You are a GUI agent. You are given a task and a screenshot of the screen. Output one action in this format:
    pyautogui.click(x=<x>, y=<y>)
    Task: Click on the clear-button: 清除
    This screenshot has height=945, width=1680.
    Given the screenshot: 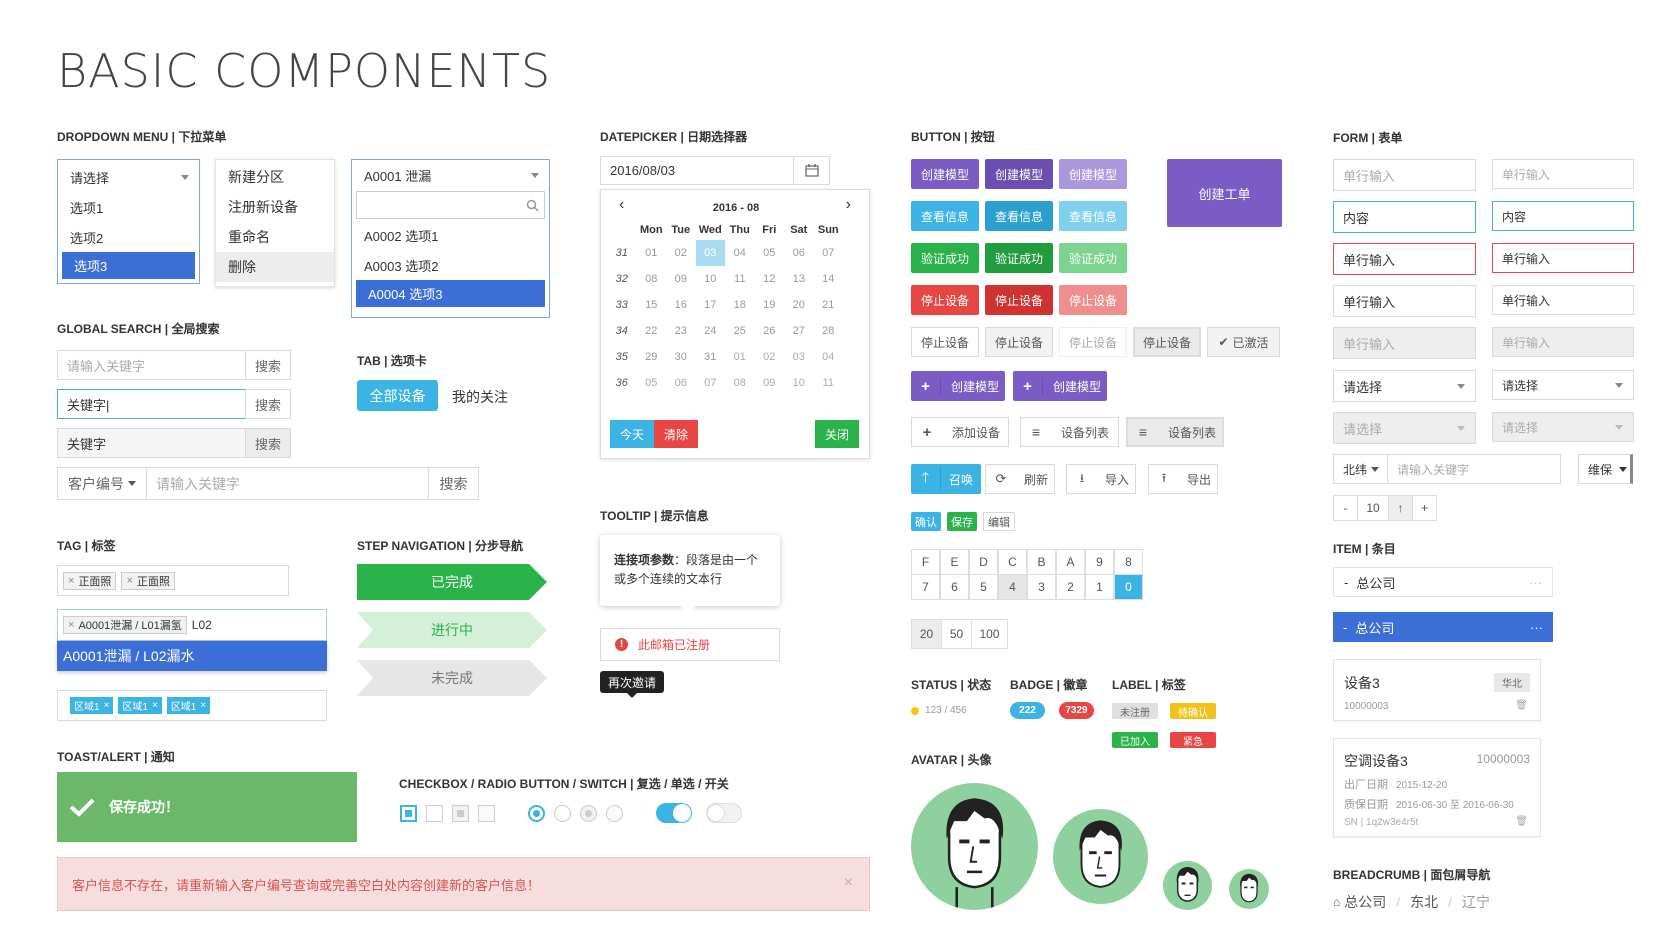 What is the action you would take?
    pyautogui.click(x=676, y=434)
    